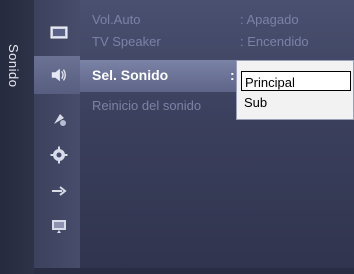 This screenshot has height=274, width=354. I want to click on dropdown-option-principal: Principal, so click(296, 81).